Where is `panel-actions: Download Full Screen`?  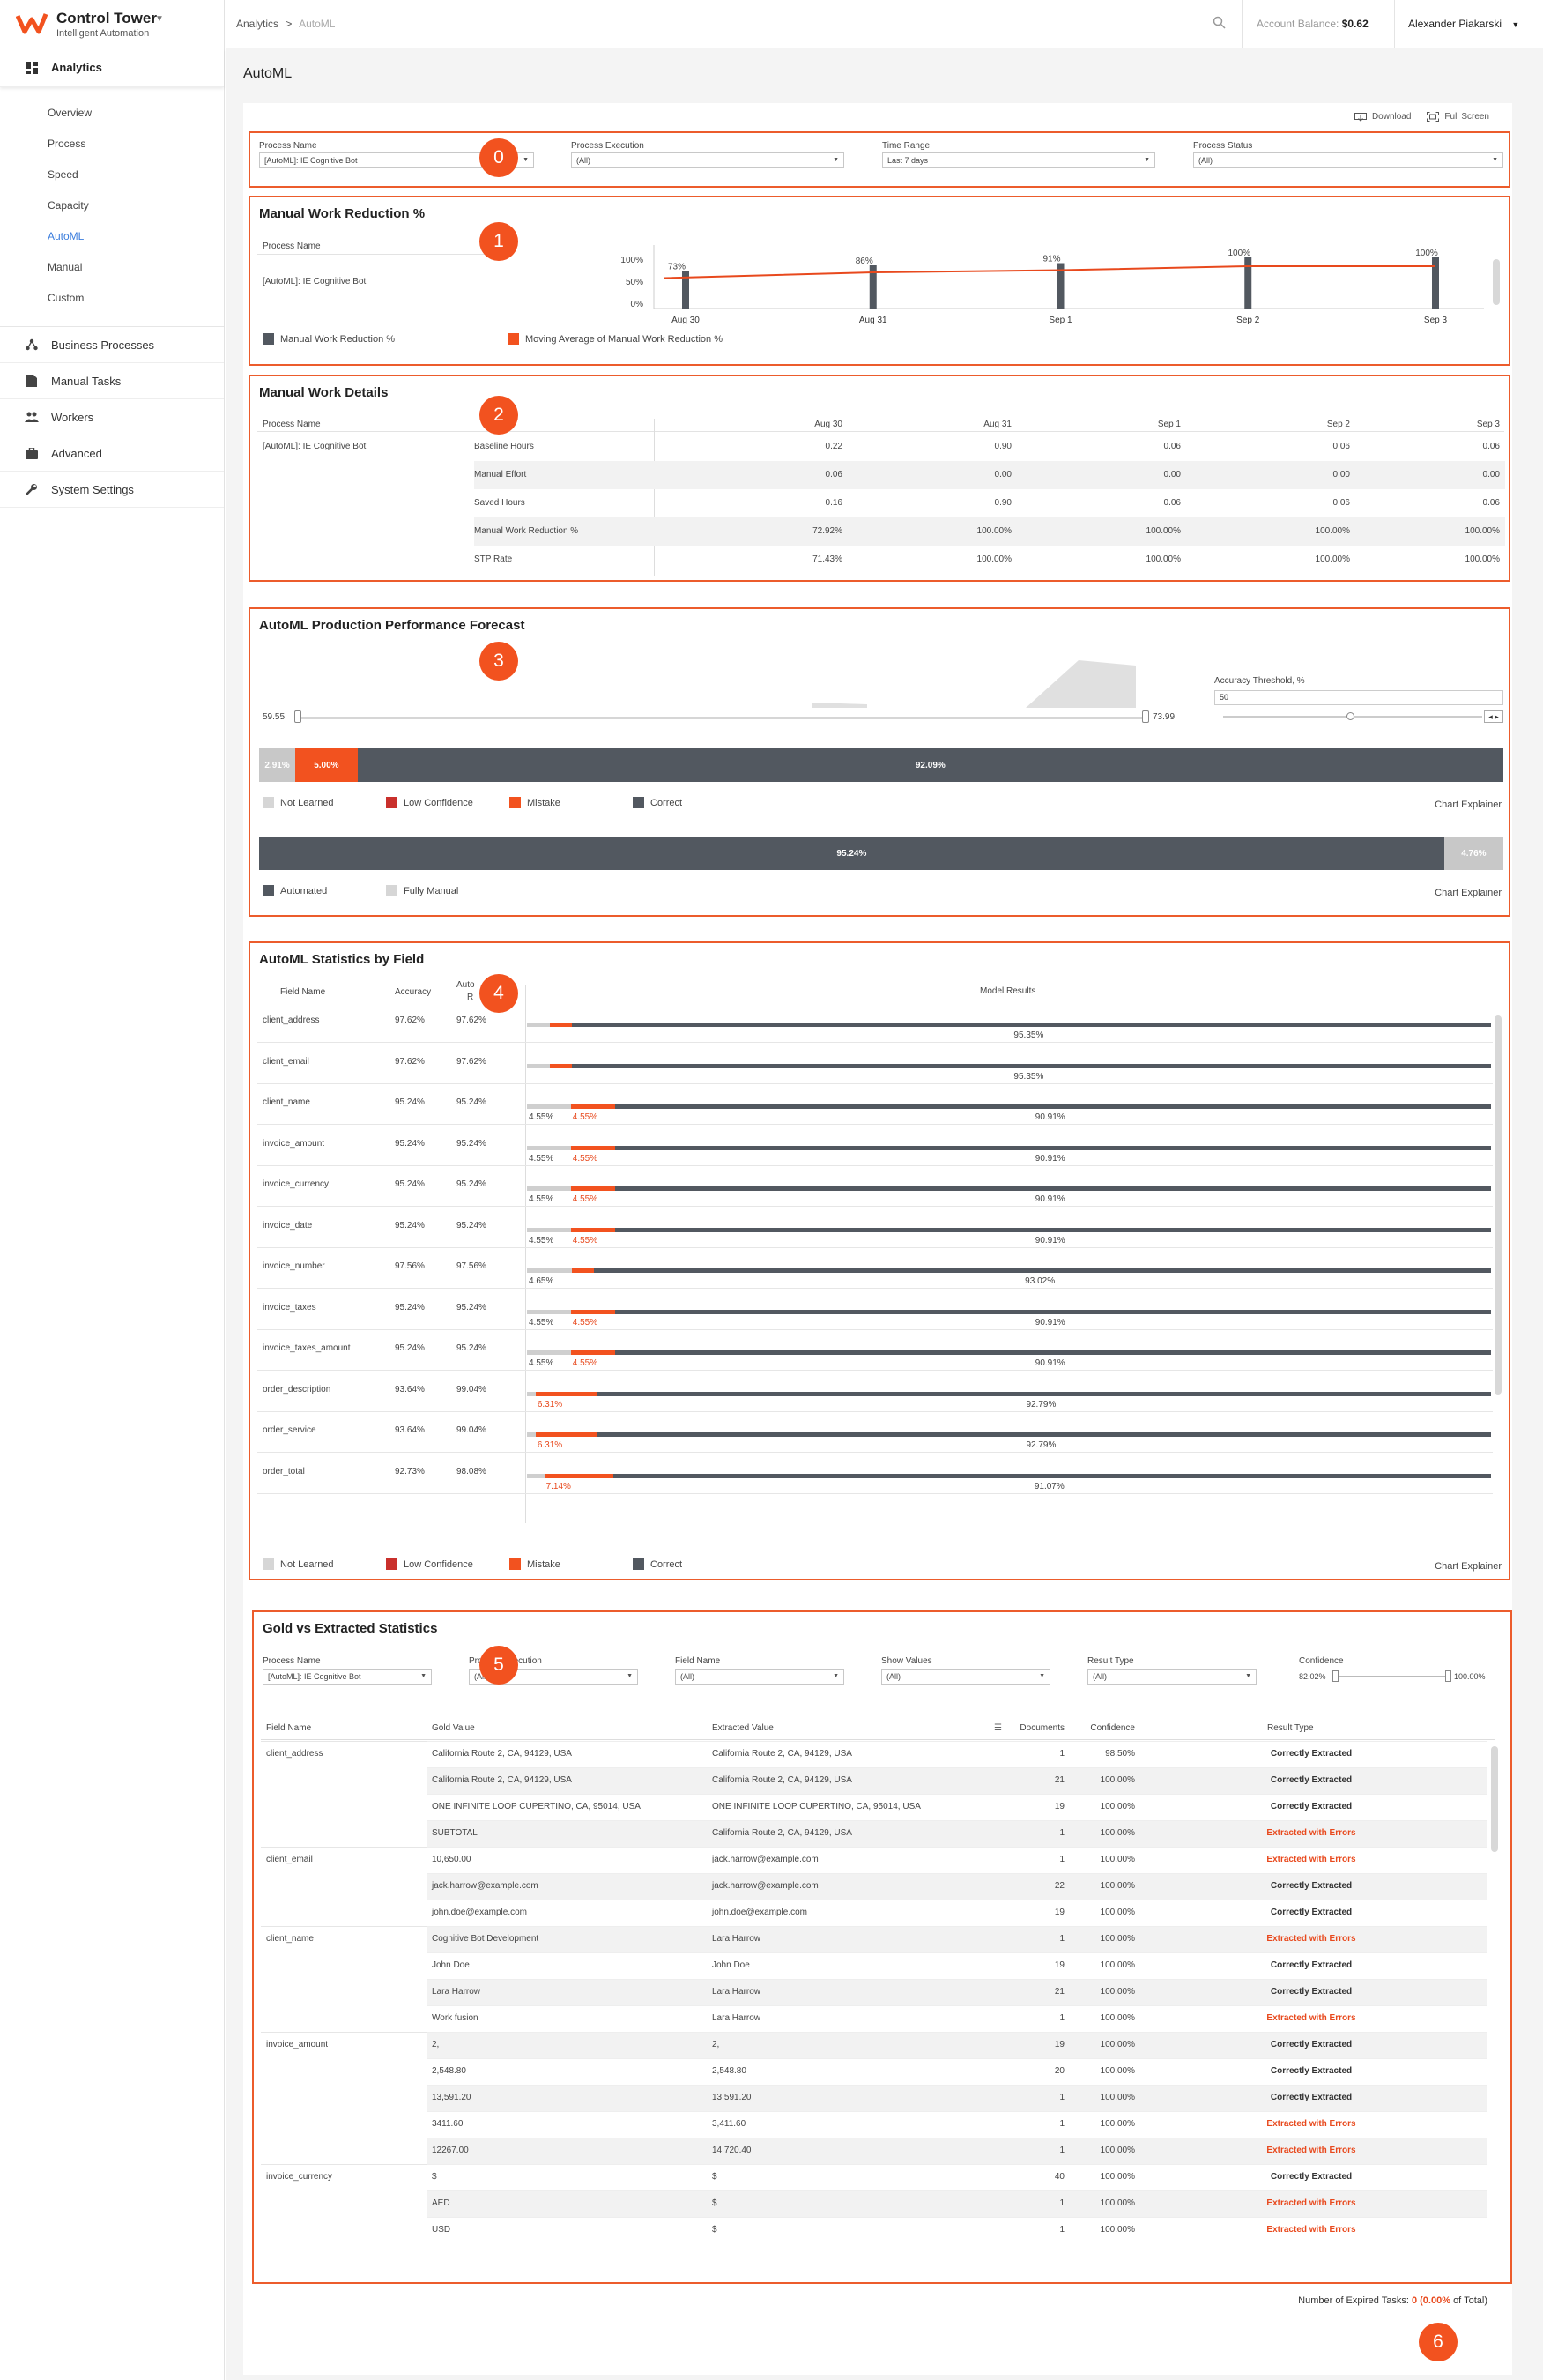 panel-actions: Download Full Screen is located at coordinates (1421, 117).